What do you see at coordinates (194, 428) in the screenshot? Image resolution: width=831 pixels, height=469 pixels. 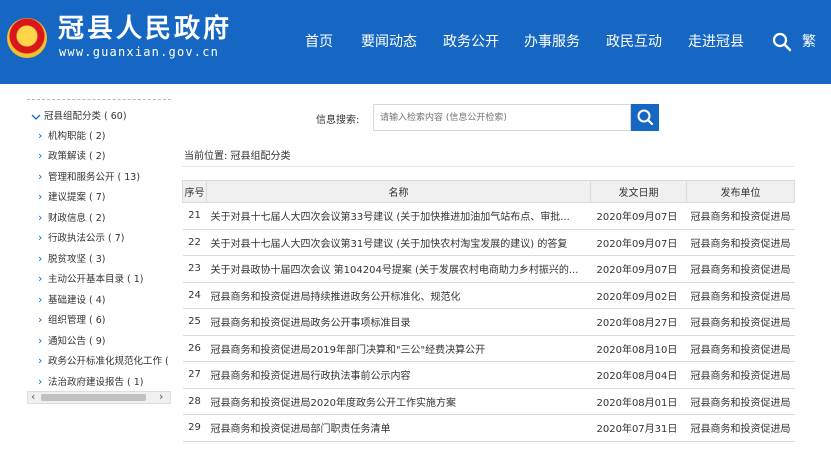 I see `row-index: 29` at bounding box center [194, 428].